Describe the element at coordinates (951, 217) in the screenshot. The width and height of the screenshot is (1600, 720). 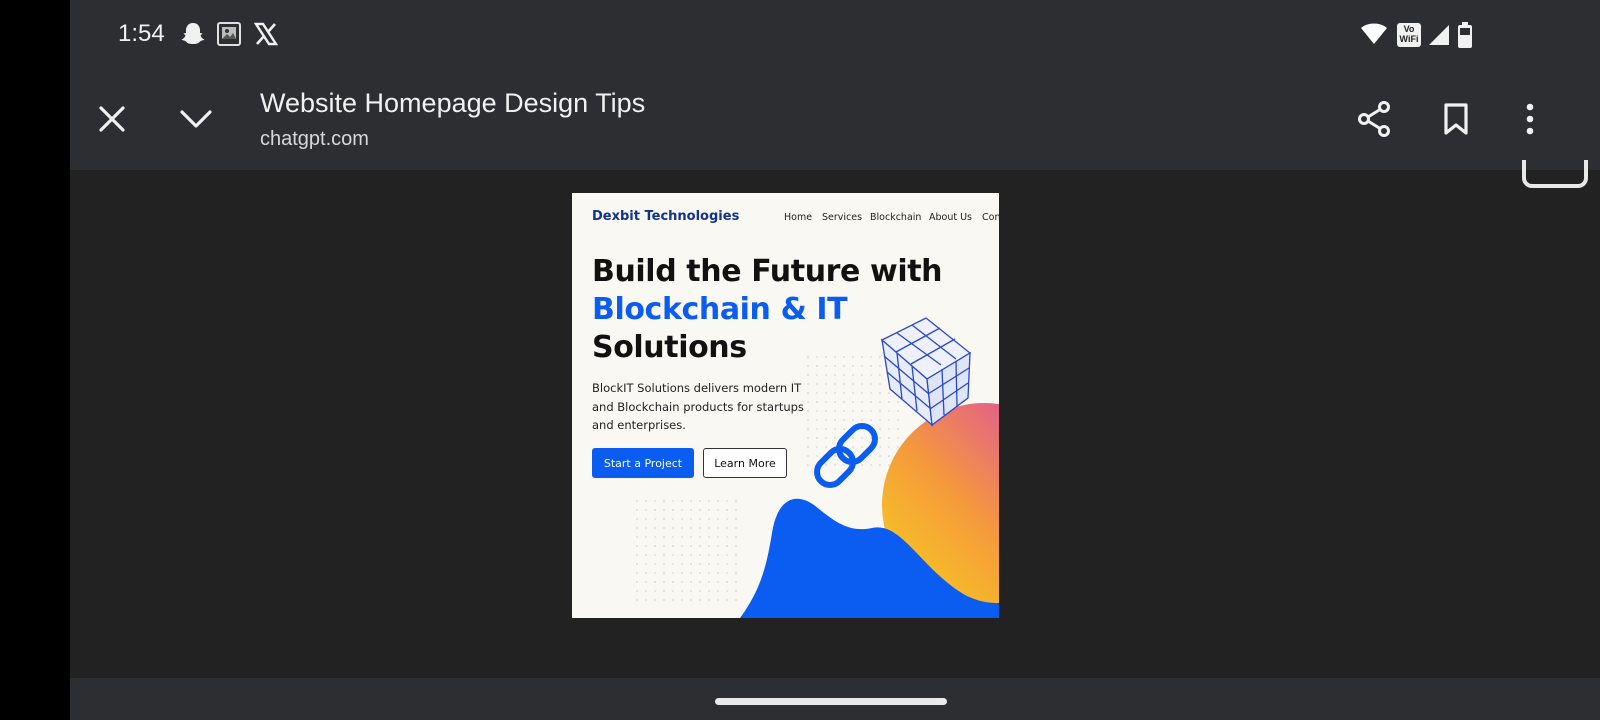
I see `mockup-nav-about: About Us` at that location.